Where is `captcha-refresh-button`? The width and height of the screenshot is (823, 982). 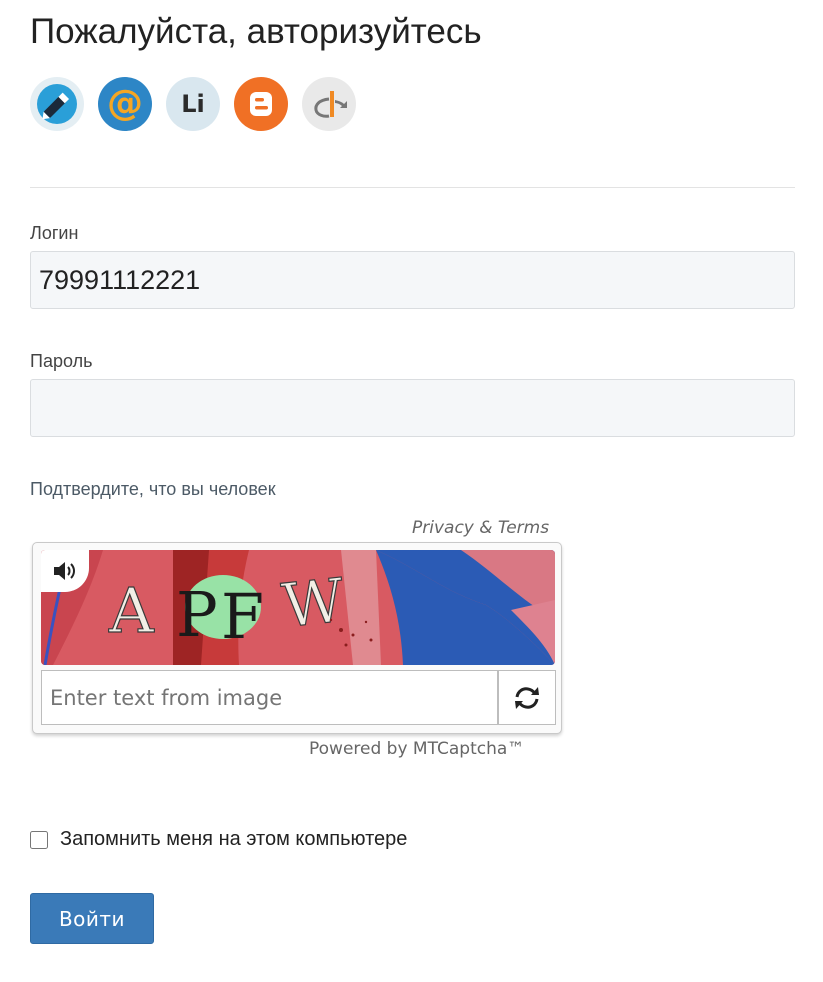 captcha-refresh-button is located at coordinates (527, 697).